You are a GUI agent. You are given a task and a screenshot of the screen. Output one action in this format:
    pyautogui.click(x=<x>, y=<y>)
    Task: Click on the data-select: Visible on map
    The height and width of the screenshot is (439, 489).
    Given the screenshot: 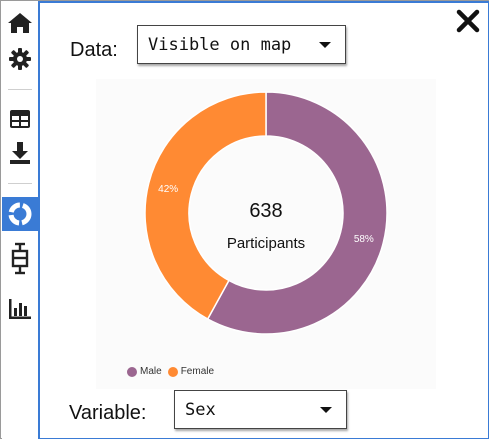 What is the action you would take?
    pyautogui.click(x=241, y=44)
    